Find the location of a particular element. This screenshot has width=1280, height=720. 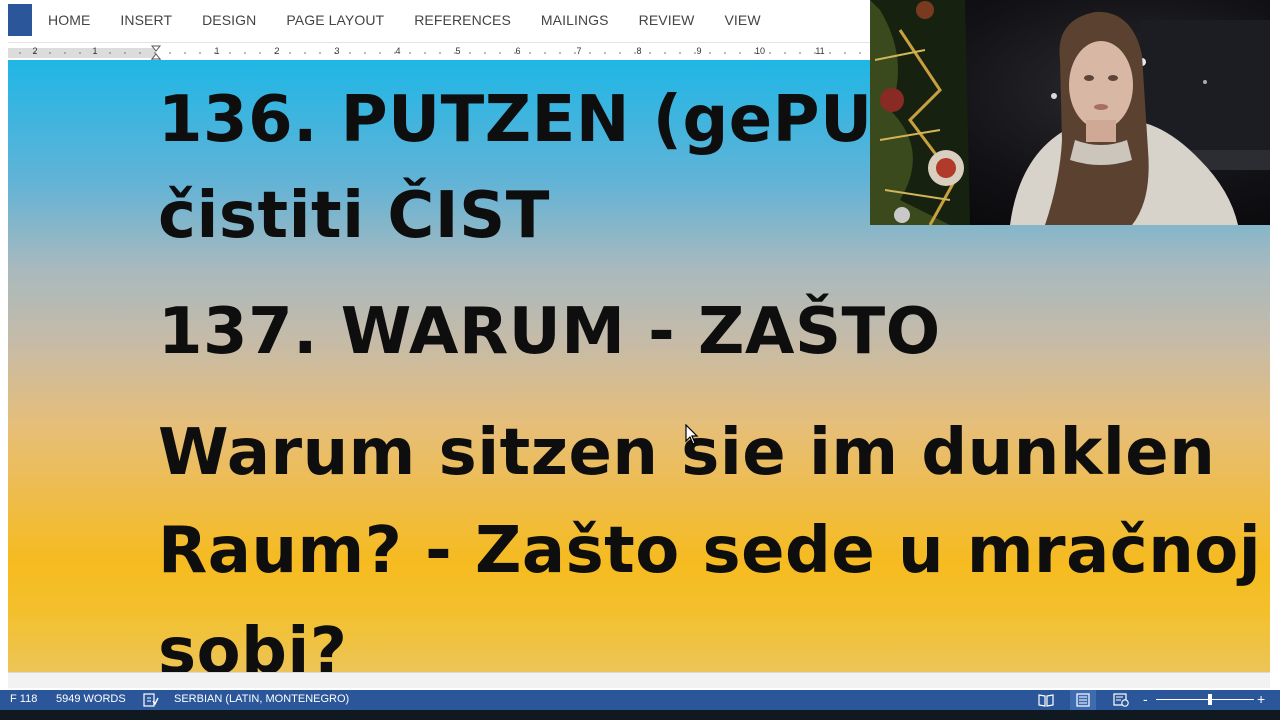

ruler-number: 3 is located at coordinates (337, 51).